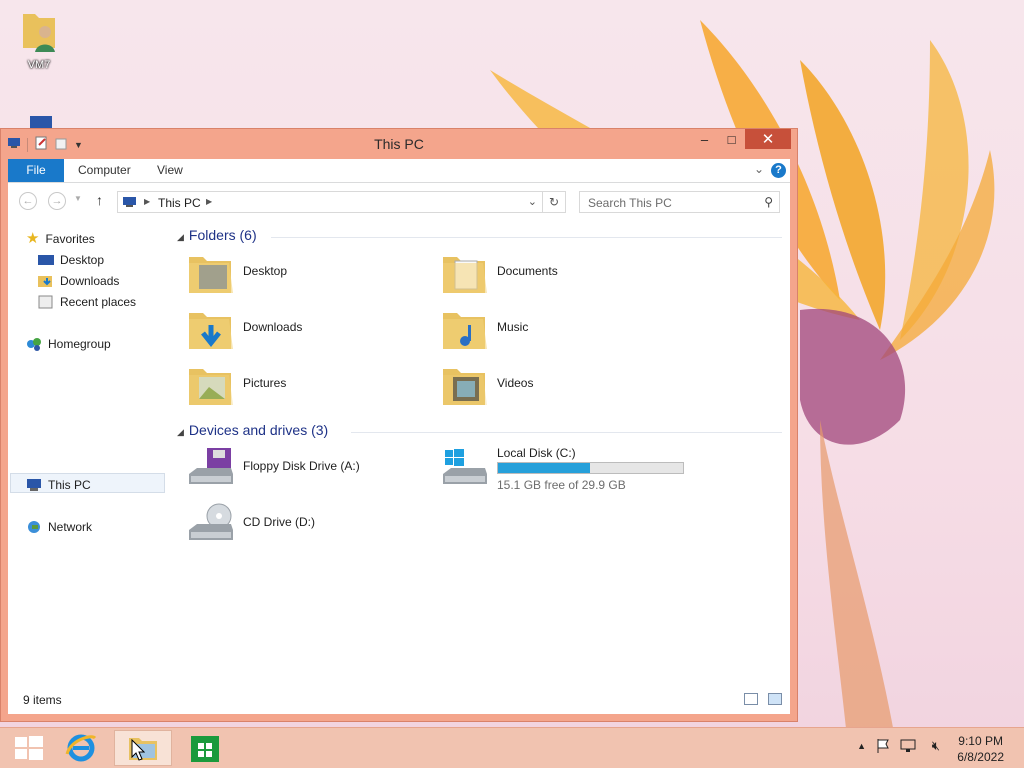  Describe the element at coordinates (465, 331) in the screenshot. I see `music-folder-icon` at that location.